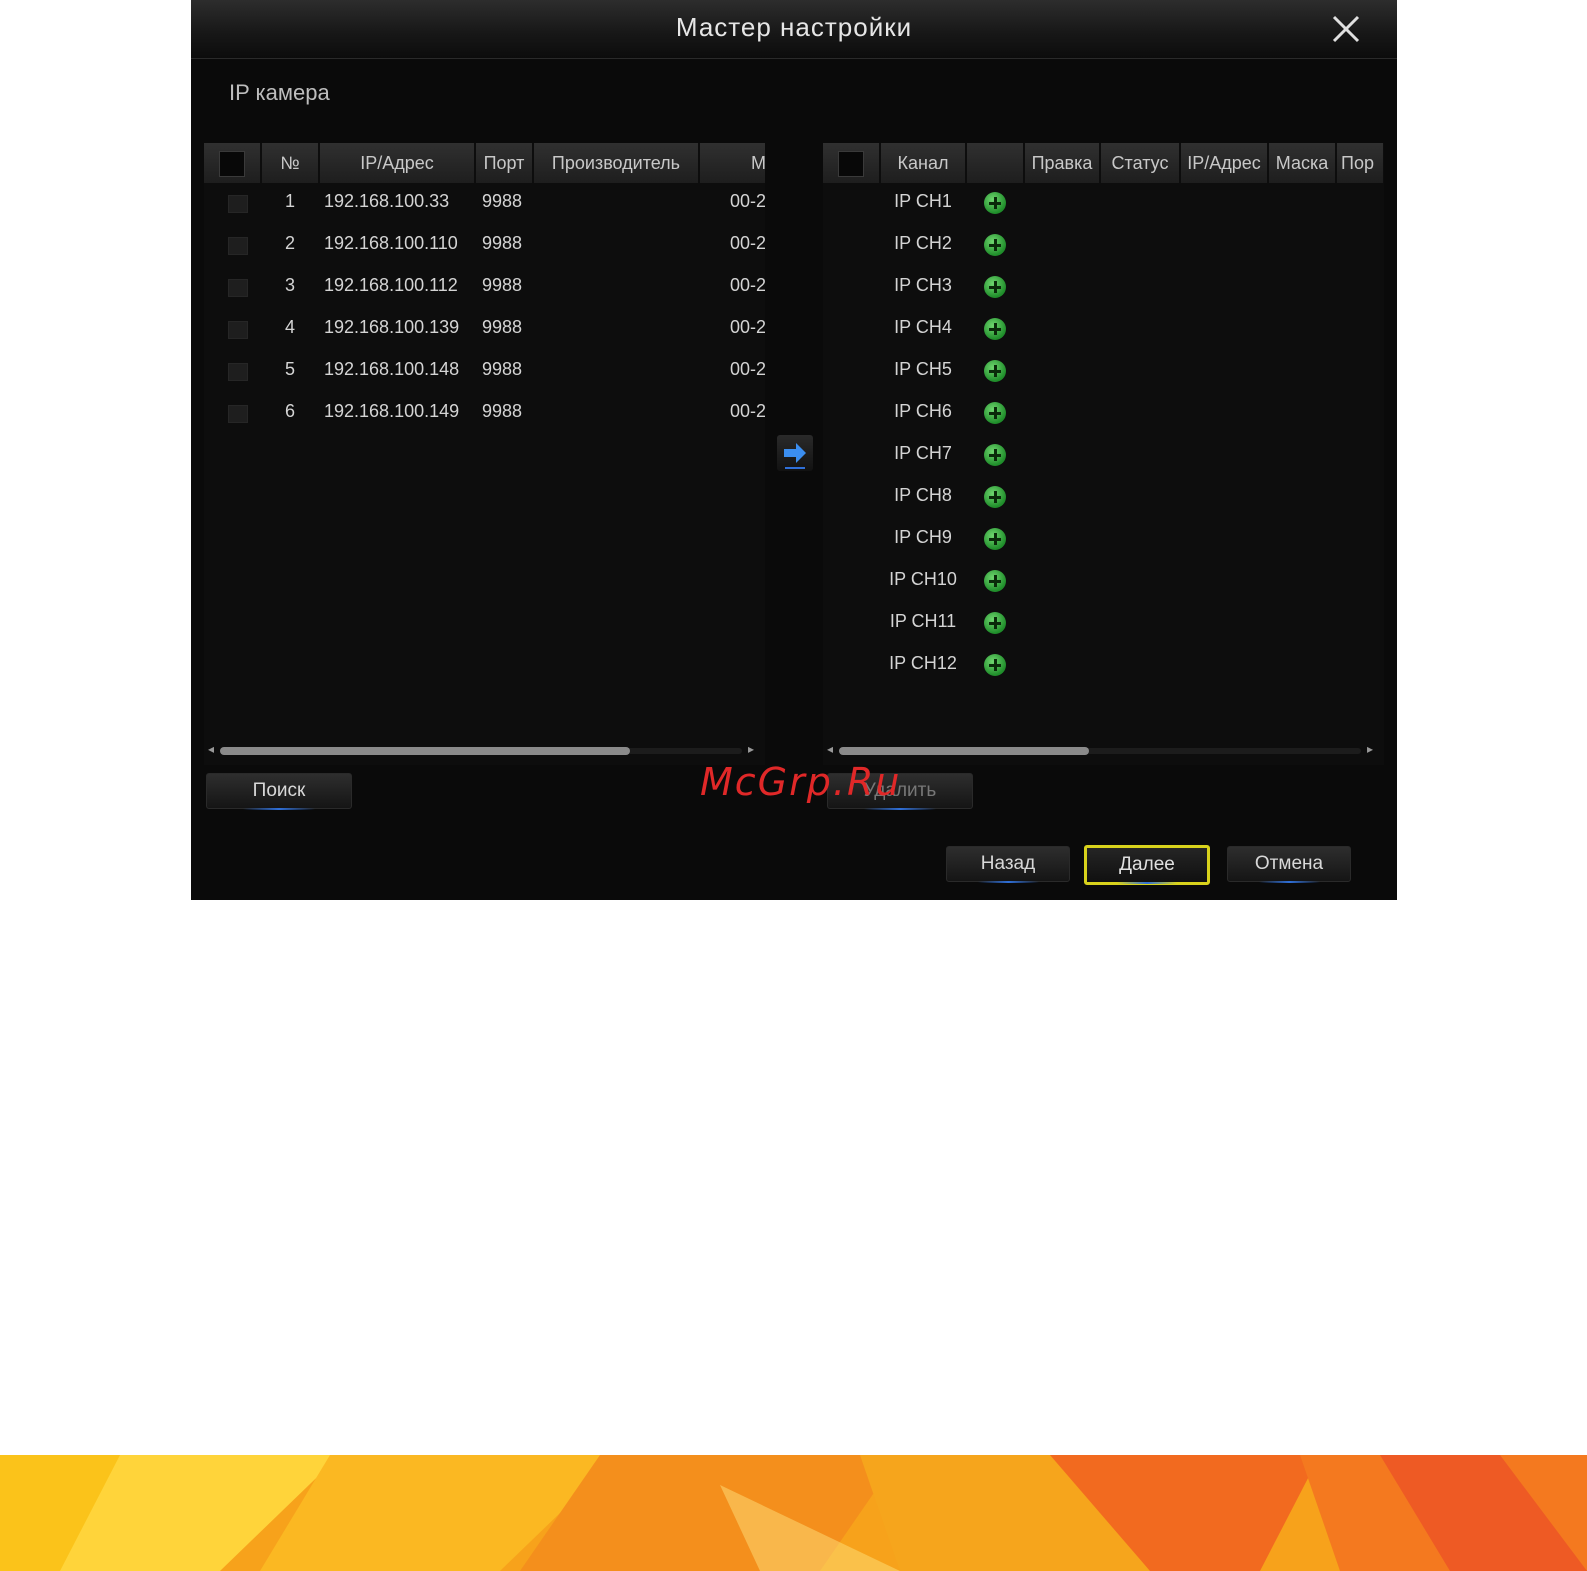 The height and width of the screenshot is (1571, 1587). I want to click on row-ip-address: 192.168.100.139, so click(392, 327).